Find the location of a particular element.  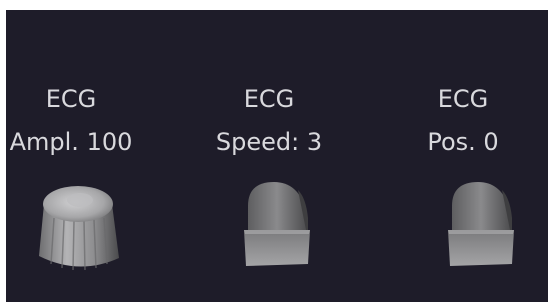

position-switch is located at coordinates (483, 228).